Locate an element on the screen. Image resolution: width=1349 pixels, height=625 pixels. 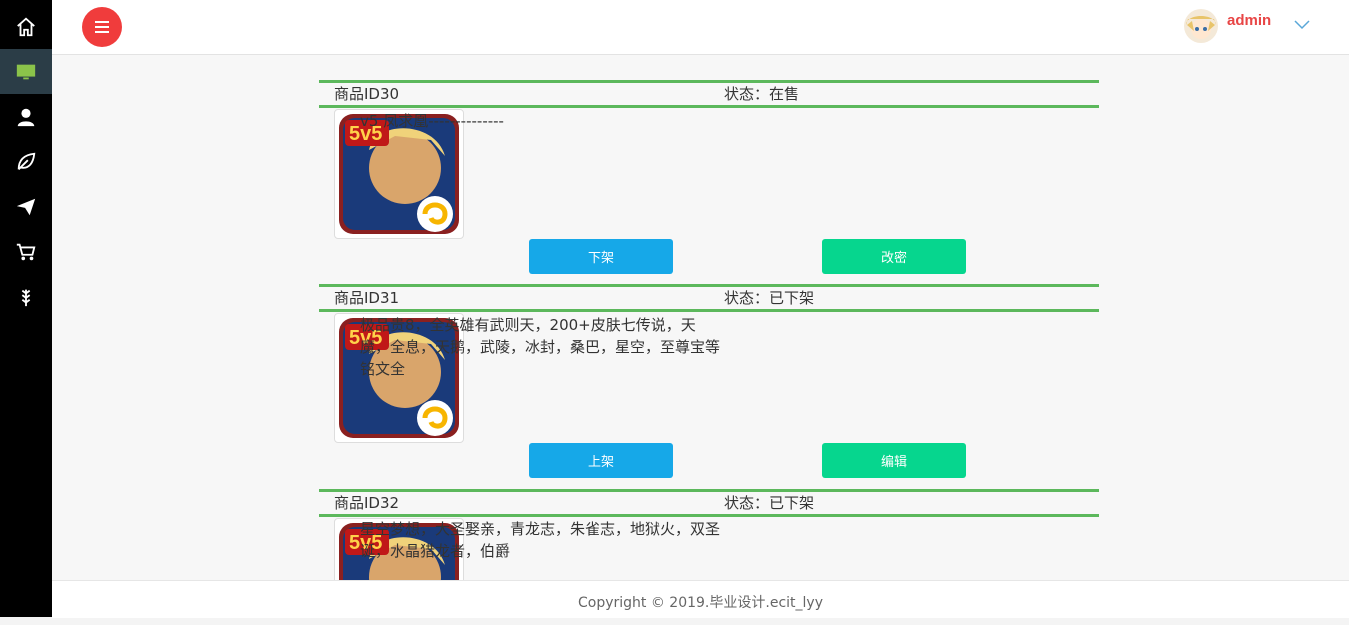
copyright-text: Copyright © 2019.毕业设计.ecit_lyy is located at coordinates (700, 603).